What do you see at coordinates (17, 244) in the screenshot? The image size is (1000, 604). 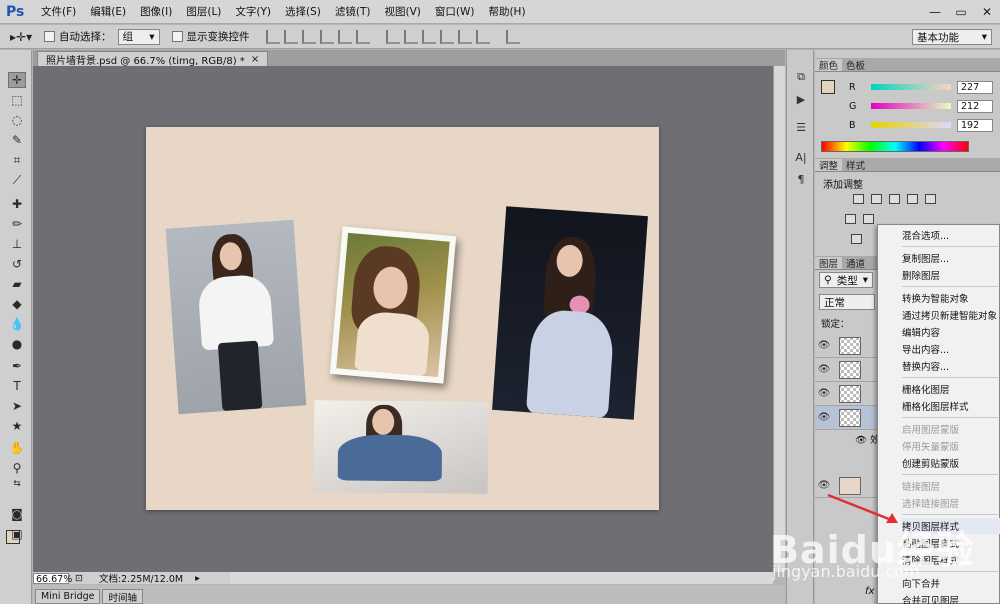 I see `clone-stamp-tool-icon: ⊥` at bounding box center [17, 244].